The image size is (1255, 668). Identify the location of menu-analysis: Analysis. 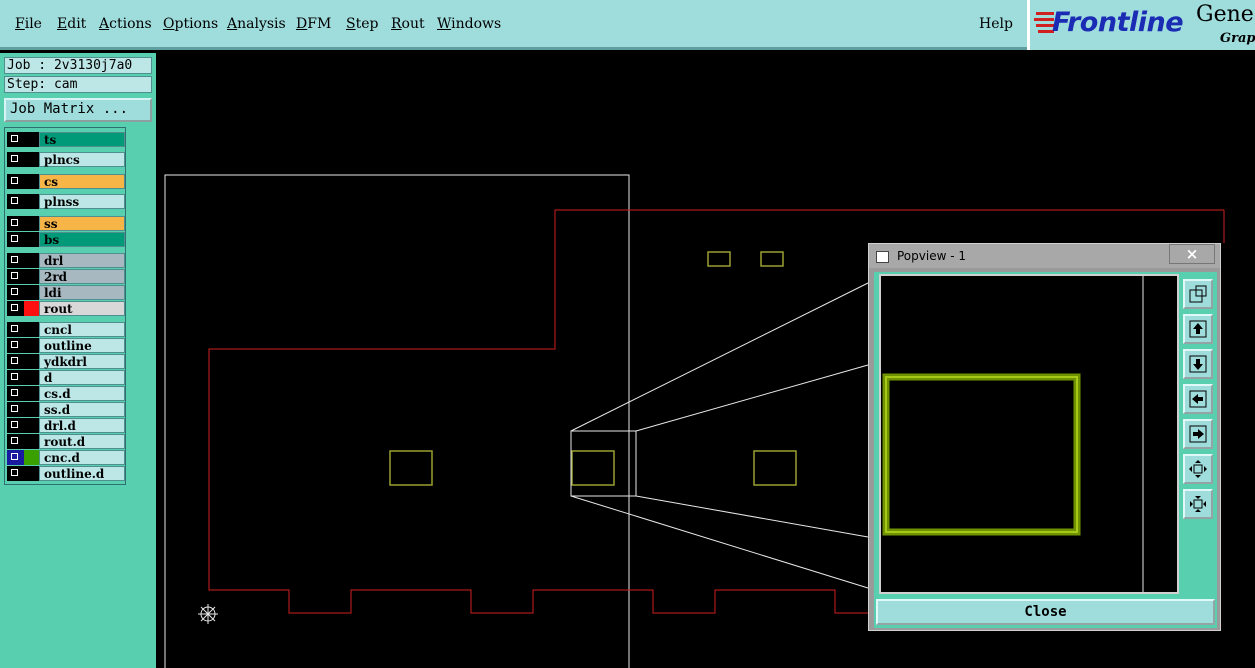
(256, 24).